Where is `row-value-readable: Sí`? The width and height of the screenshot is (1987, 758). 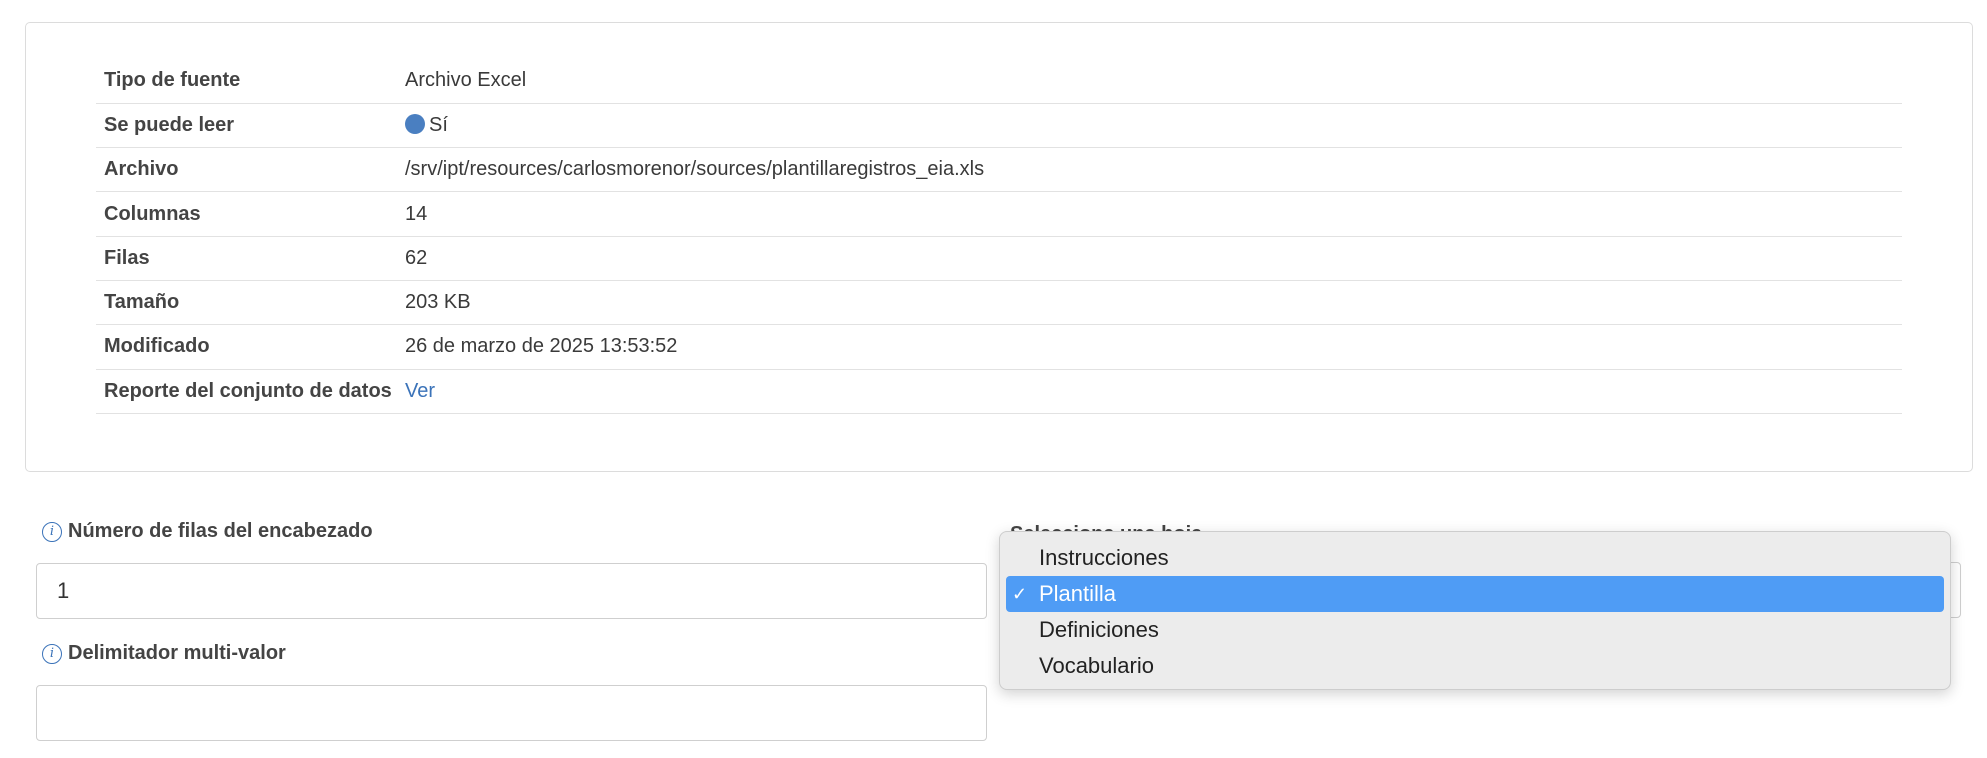
row-value-readable: Sí is located at coordinates (1149, 125).